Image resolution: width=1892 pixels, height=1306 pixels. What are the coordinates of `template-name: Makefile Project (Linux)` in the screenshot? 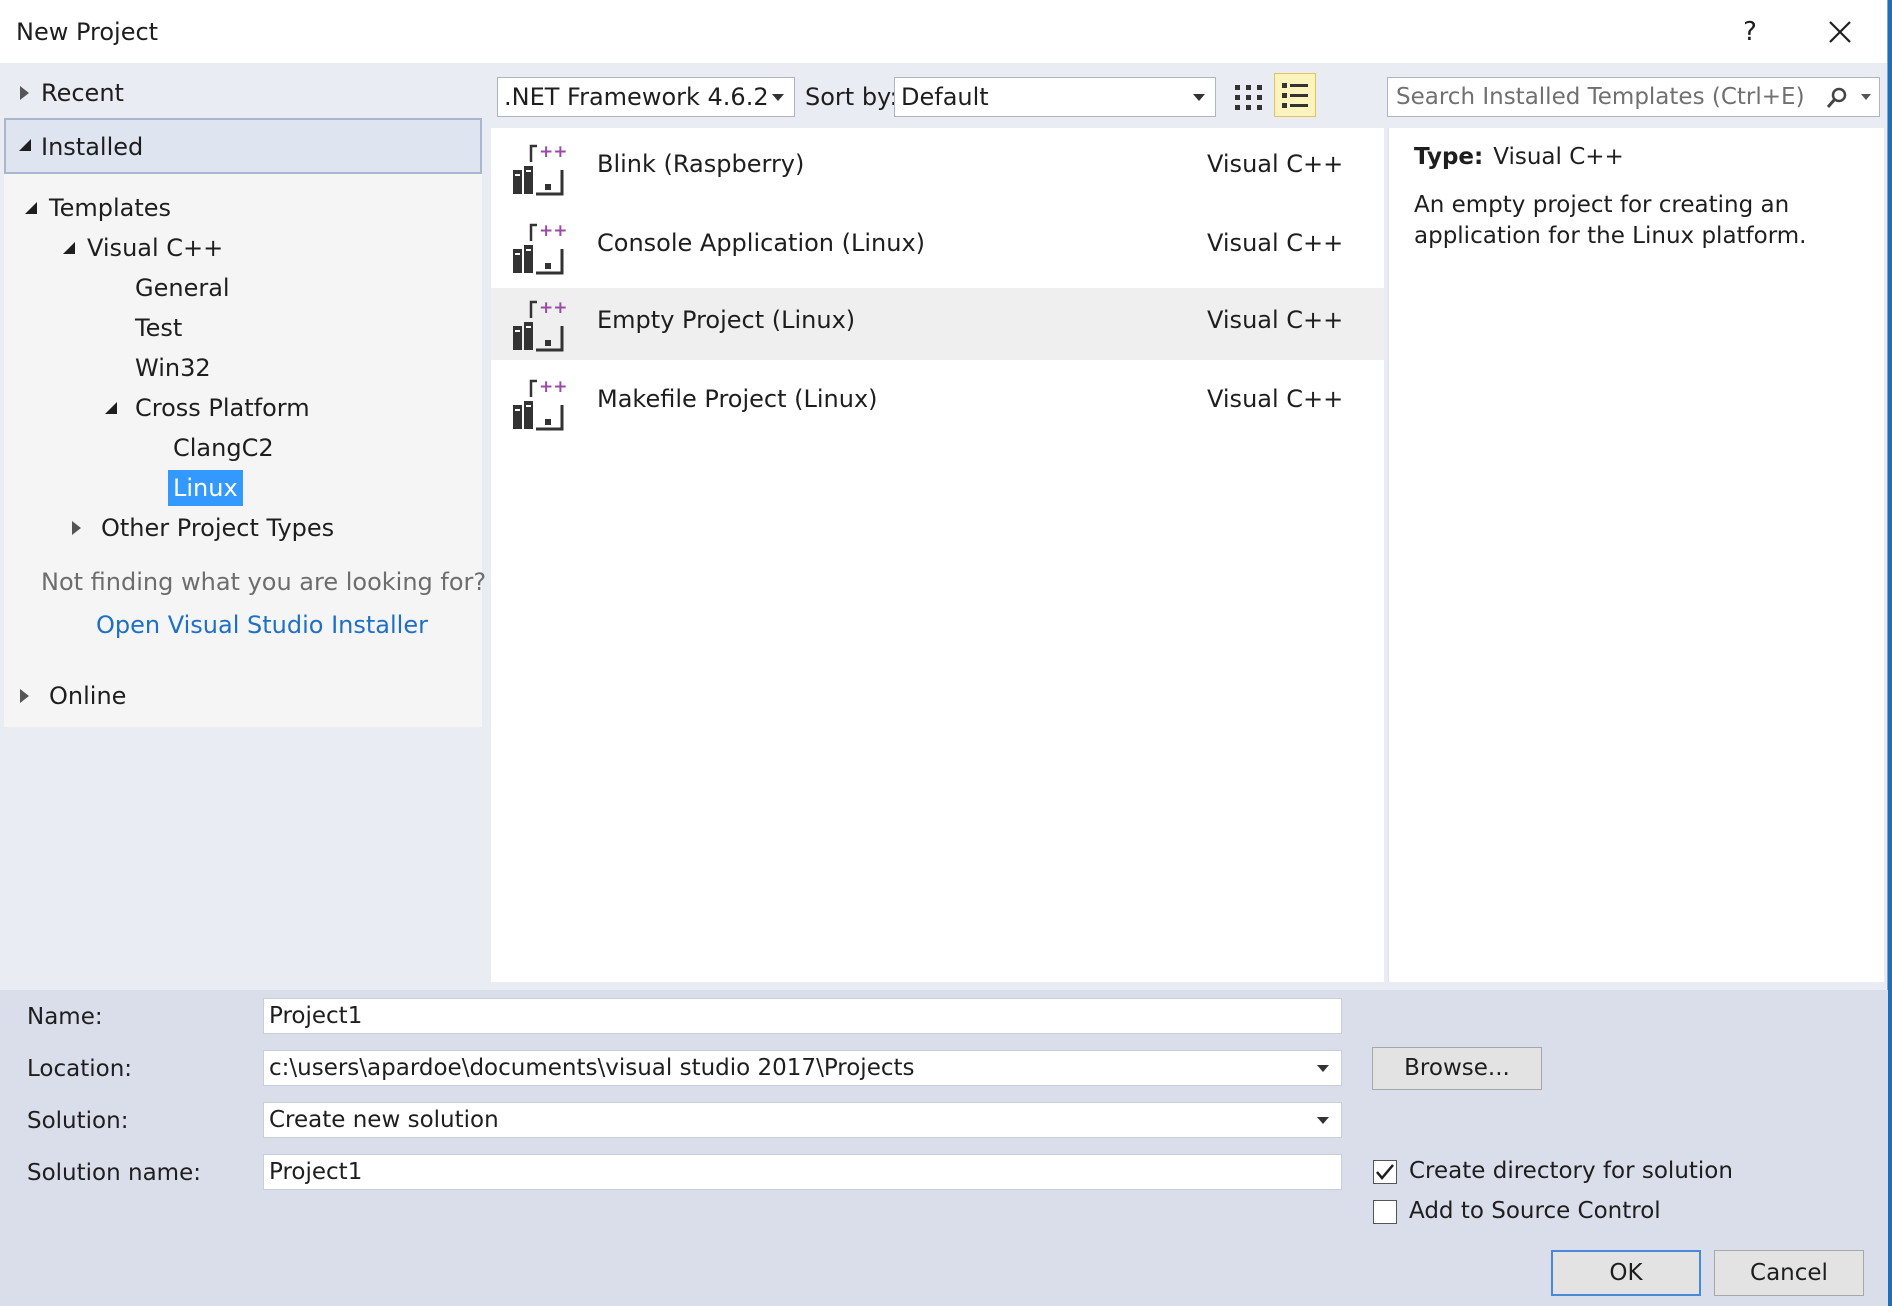 It's located at (737, 399).